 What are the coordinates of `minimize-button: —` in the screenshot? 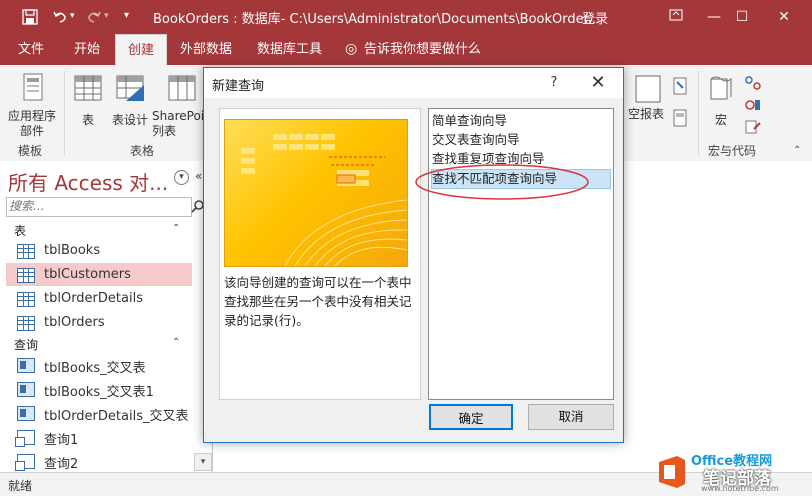 It's located at (714, 17).